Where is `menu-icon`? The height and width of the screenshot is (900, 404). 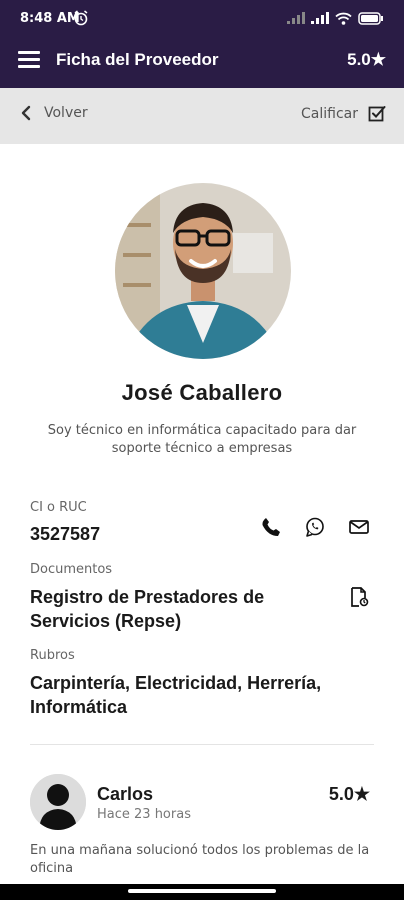 menu-icon is located at coordinates (29, 61).